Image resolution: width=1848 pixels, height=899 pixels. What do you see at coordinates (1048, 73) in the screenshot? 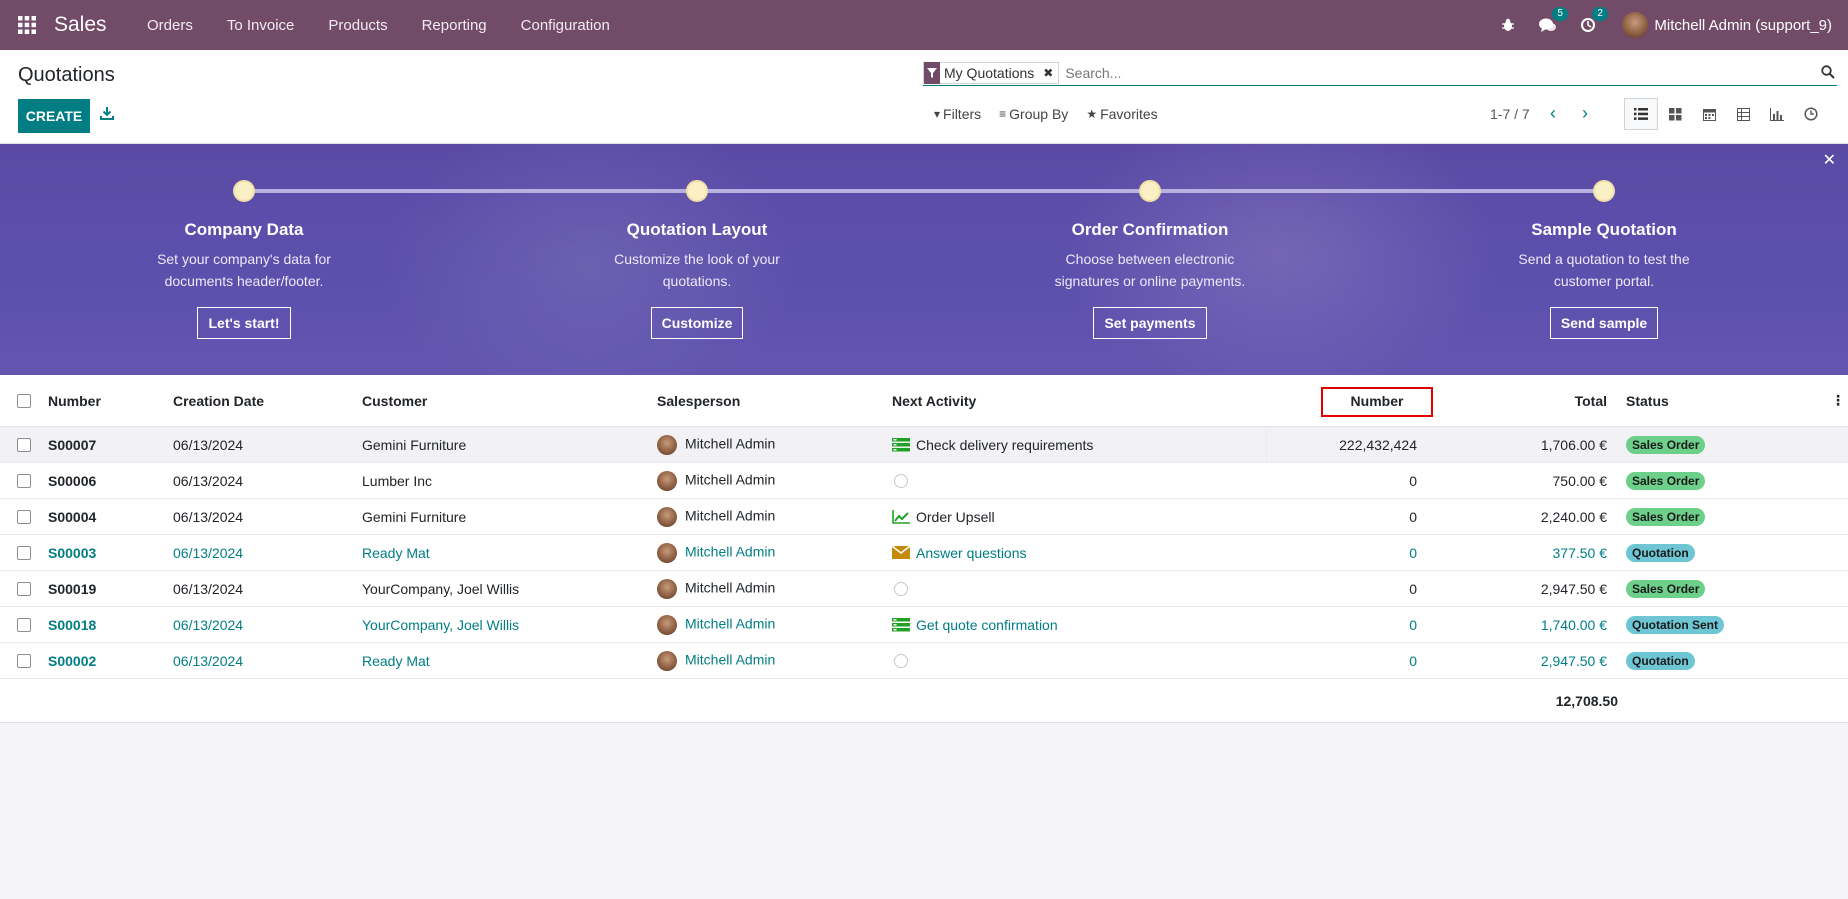
I see `facet-remove-icon: ✖` at bounding box center [1048, 73].